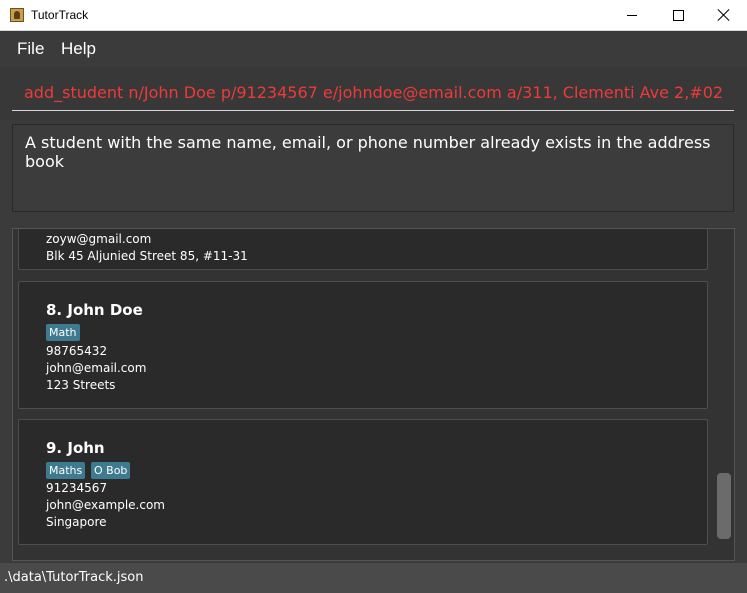 This screenshot has width=747, height=593. I want to click on command-input, so click(373, 93).